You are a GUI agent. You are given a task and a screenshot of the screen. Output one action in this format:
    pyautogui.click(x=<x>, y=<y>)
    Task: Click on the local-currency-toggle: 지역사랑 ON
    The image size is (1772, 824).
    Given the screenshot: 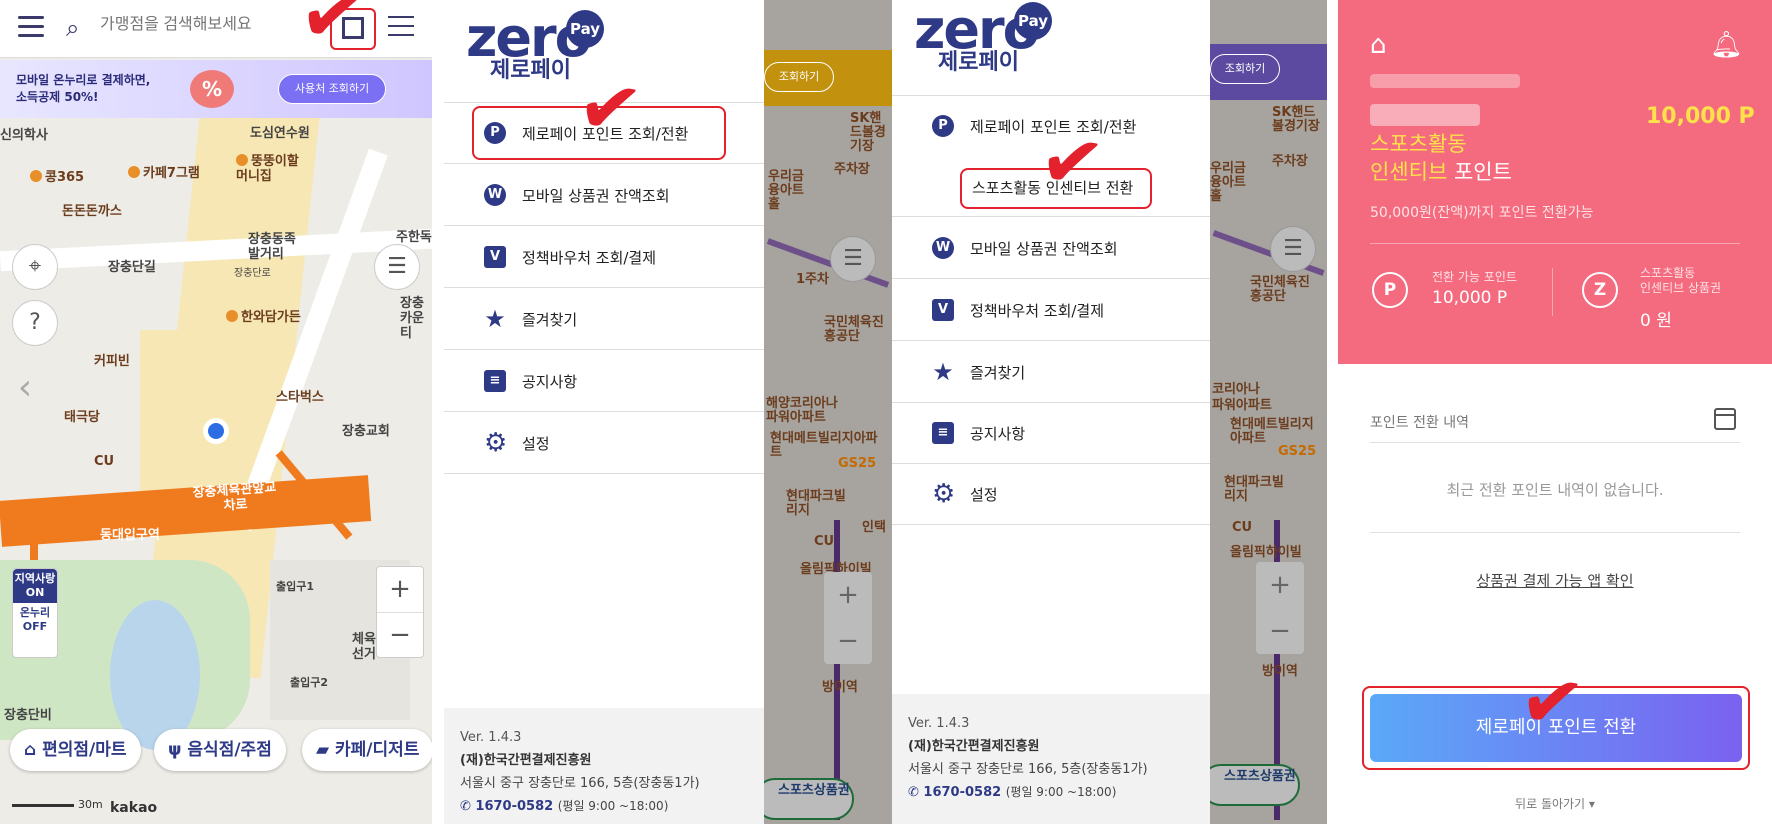 What is the action you would take?
    pyautogui.click(x=35, y=586)
    